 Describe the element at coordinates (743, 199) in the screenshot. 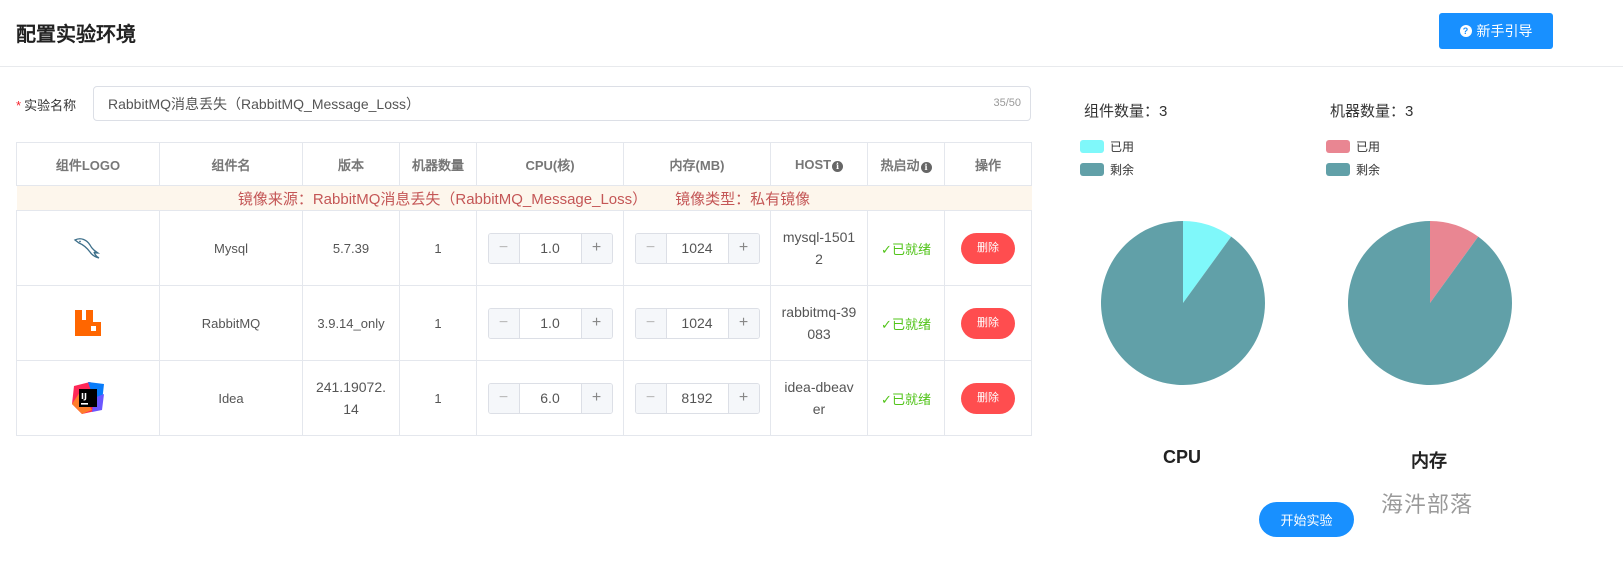

I see `image-type-text: 镜像类型：私有镜像` at that location.